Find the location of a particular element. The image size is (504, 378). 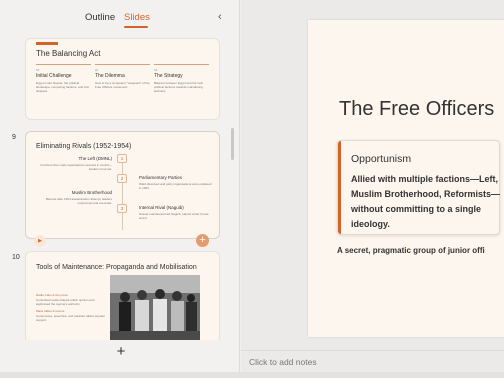

timeline-heading: Muslim Brotherhood is located at coordinates (91, 192).